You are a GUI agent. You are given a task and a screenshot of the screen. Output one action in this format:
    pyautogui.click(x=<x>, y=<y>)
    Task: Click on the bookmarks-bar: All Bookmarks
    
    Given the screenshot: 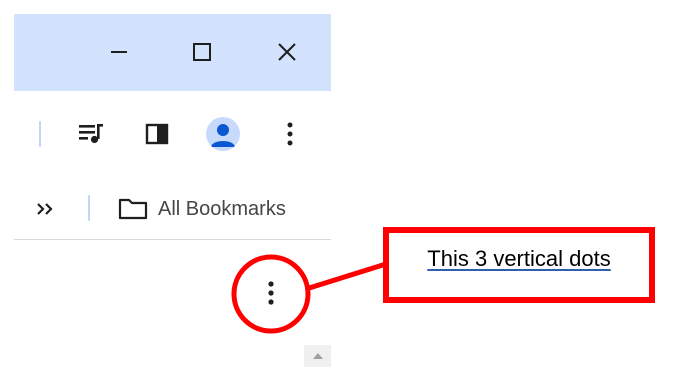 What is the action you would take?
    pyautogui.click(x=172, y=209)
    